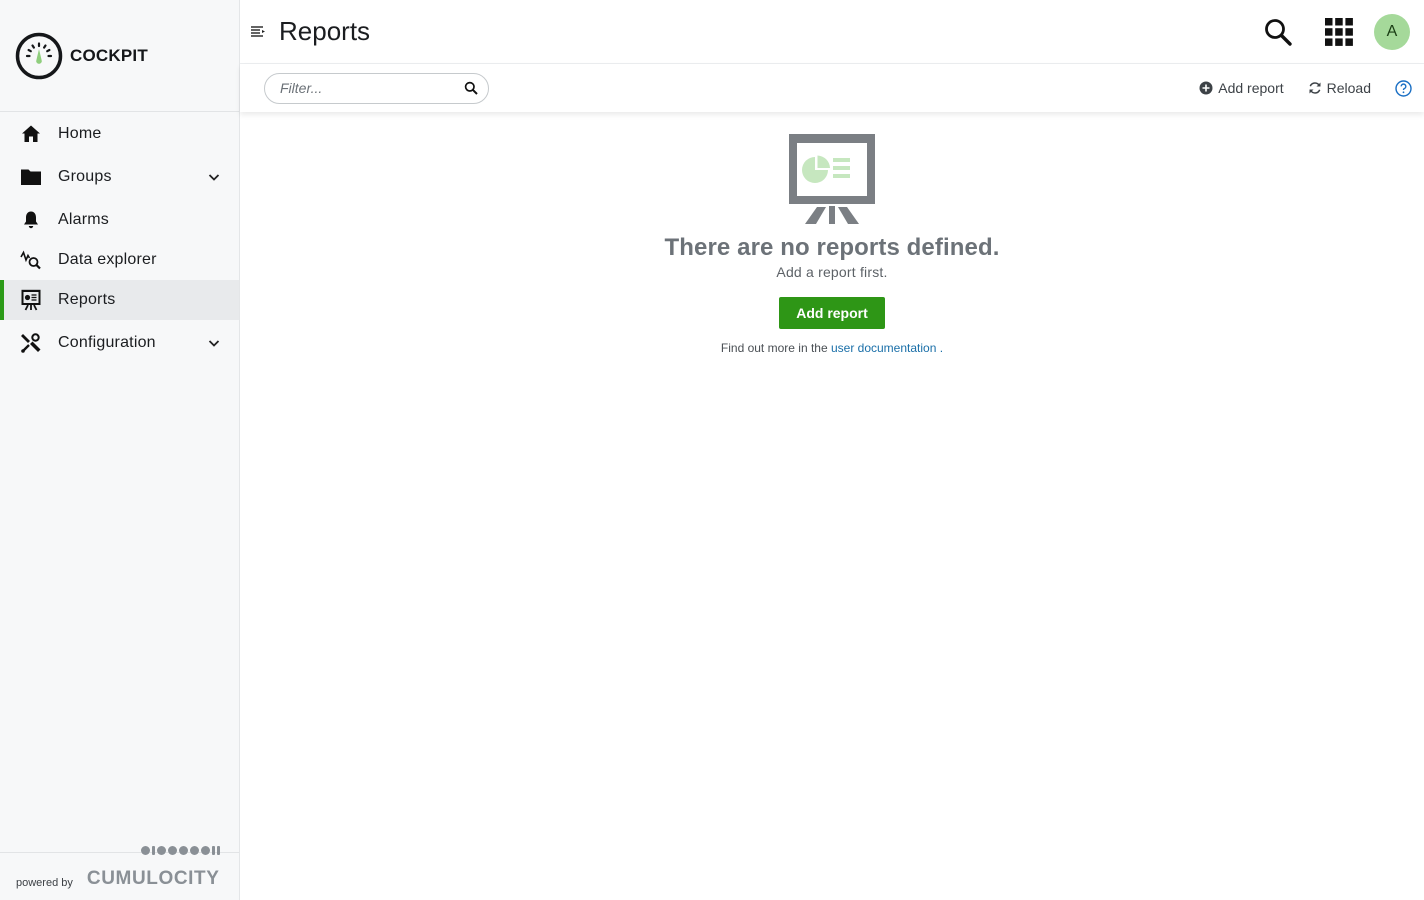 This screenshot has height=900, width=1424. I want to click on user-documentation-link: user documentation, so click(883, 348).